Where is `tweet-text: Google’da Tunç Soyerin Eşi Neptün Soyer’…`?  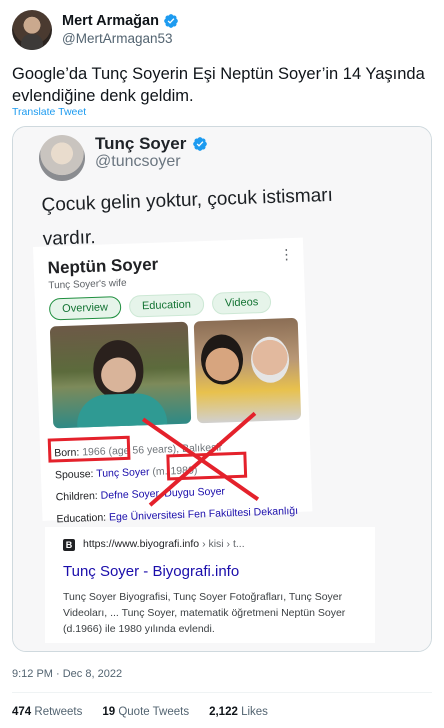 tweet-text: Google’da Tunç Soyerin Eşi Neptün Soyer’… is located at coordinates (218, 85).